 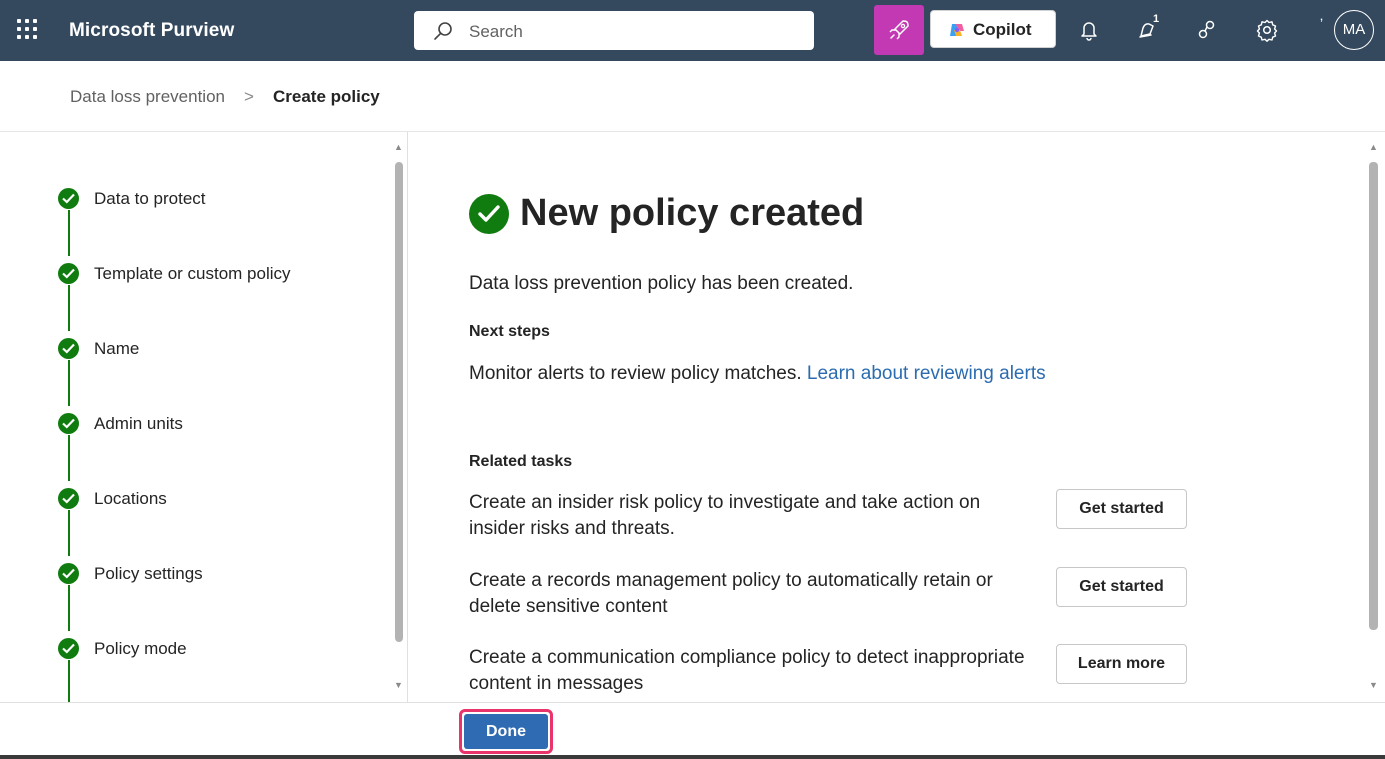 What do you see at coordinates (140, 648) in the screenshot?
I see `step-label: Policy mode` at bounding box center [140, 648].